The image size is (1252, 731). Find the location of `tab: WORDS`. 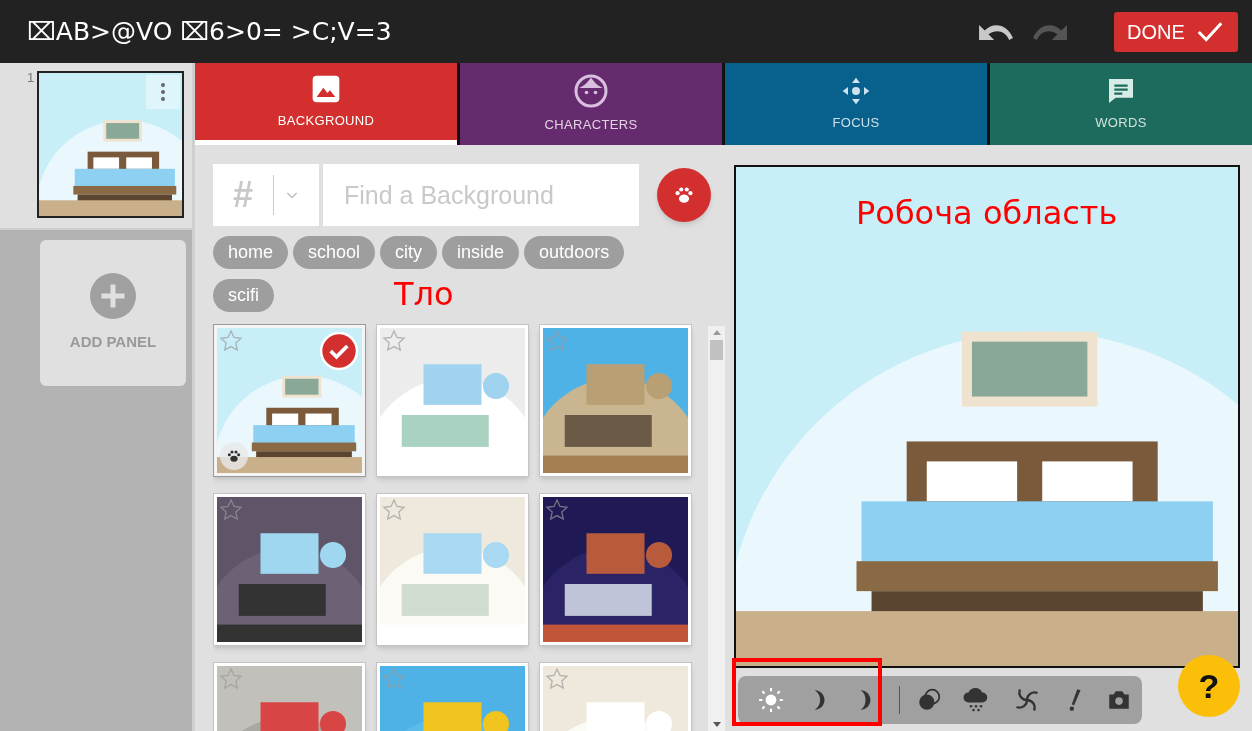

tab: WORDS is located at coordinates (1121, 104).